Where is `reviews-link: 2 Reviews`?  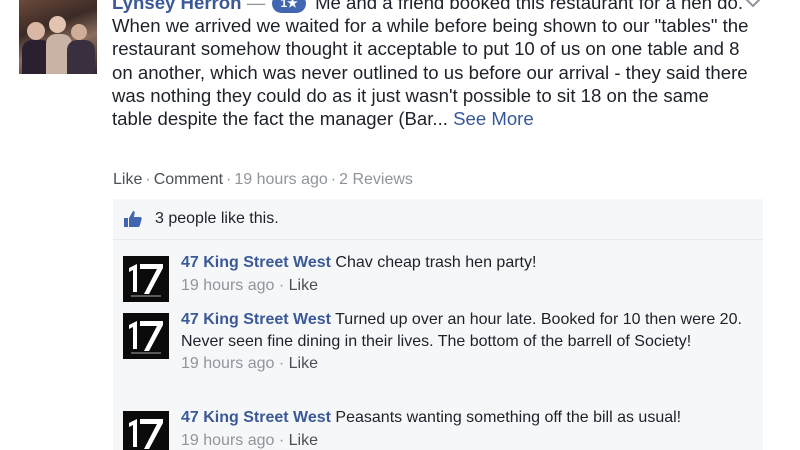
reviews-link: 2 Reviews is located at coordinates (376, 179).